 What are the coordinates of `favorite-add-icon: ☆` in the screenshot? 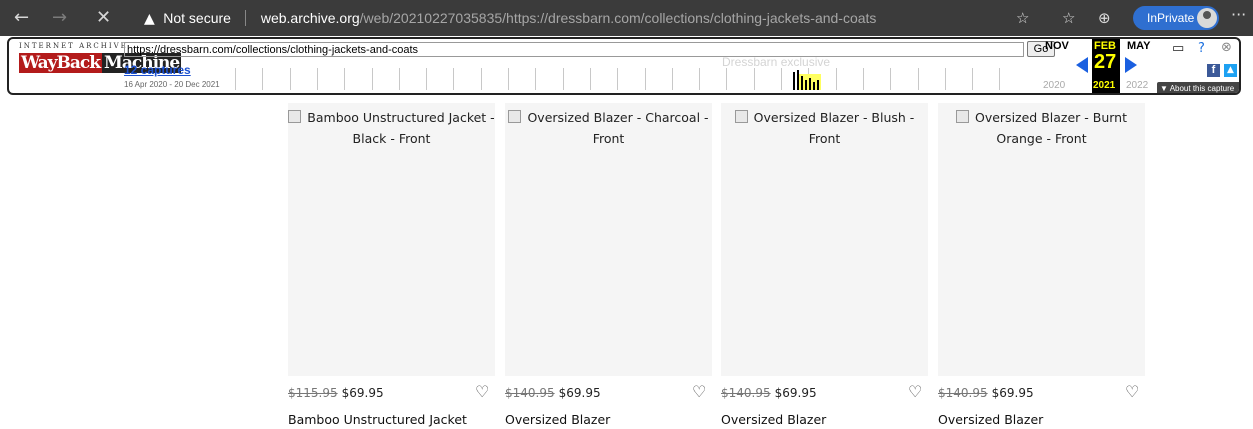 It's located at (1022, 18).